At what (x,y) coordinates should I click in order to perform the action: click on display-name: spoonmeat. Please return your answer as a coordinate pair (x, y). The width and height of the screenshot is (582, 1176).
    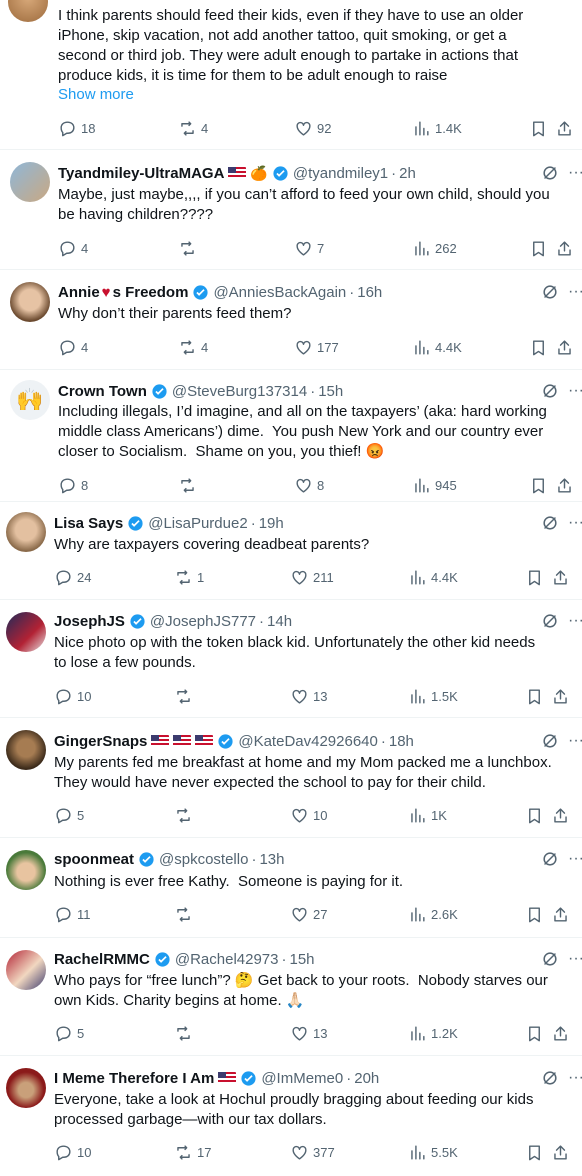
    Looking at the image, I should click on (94, 859).